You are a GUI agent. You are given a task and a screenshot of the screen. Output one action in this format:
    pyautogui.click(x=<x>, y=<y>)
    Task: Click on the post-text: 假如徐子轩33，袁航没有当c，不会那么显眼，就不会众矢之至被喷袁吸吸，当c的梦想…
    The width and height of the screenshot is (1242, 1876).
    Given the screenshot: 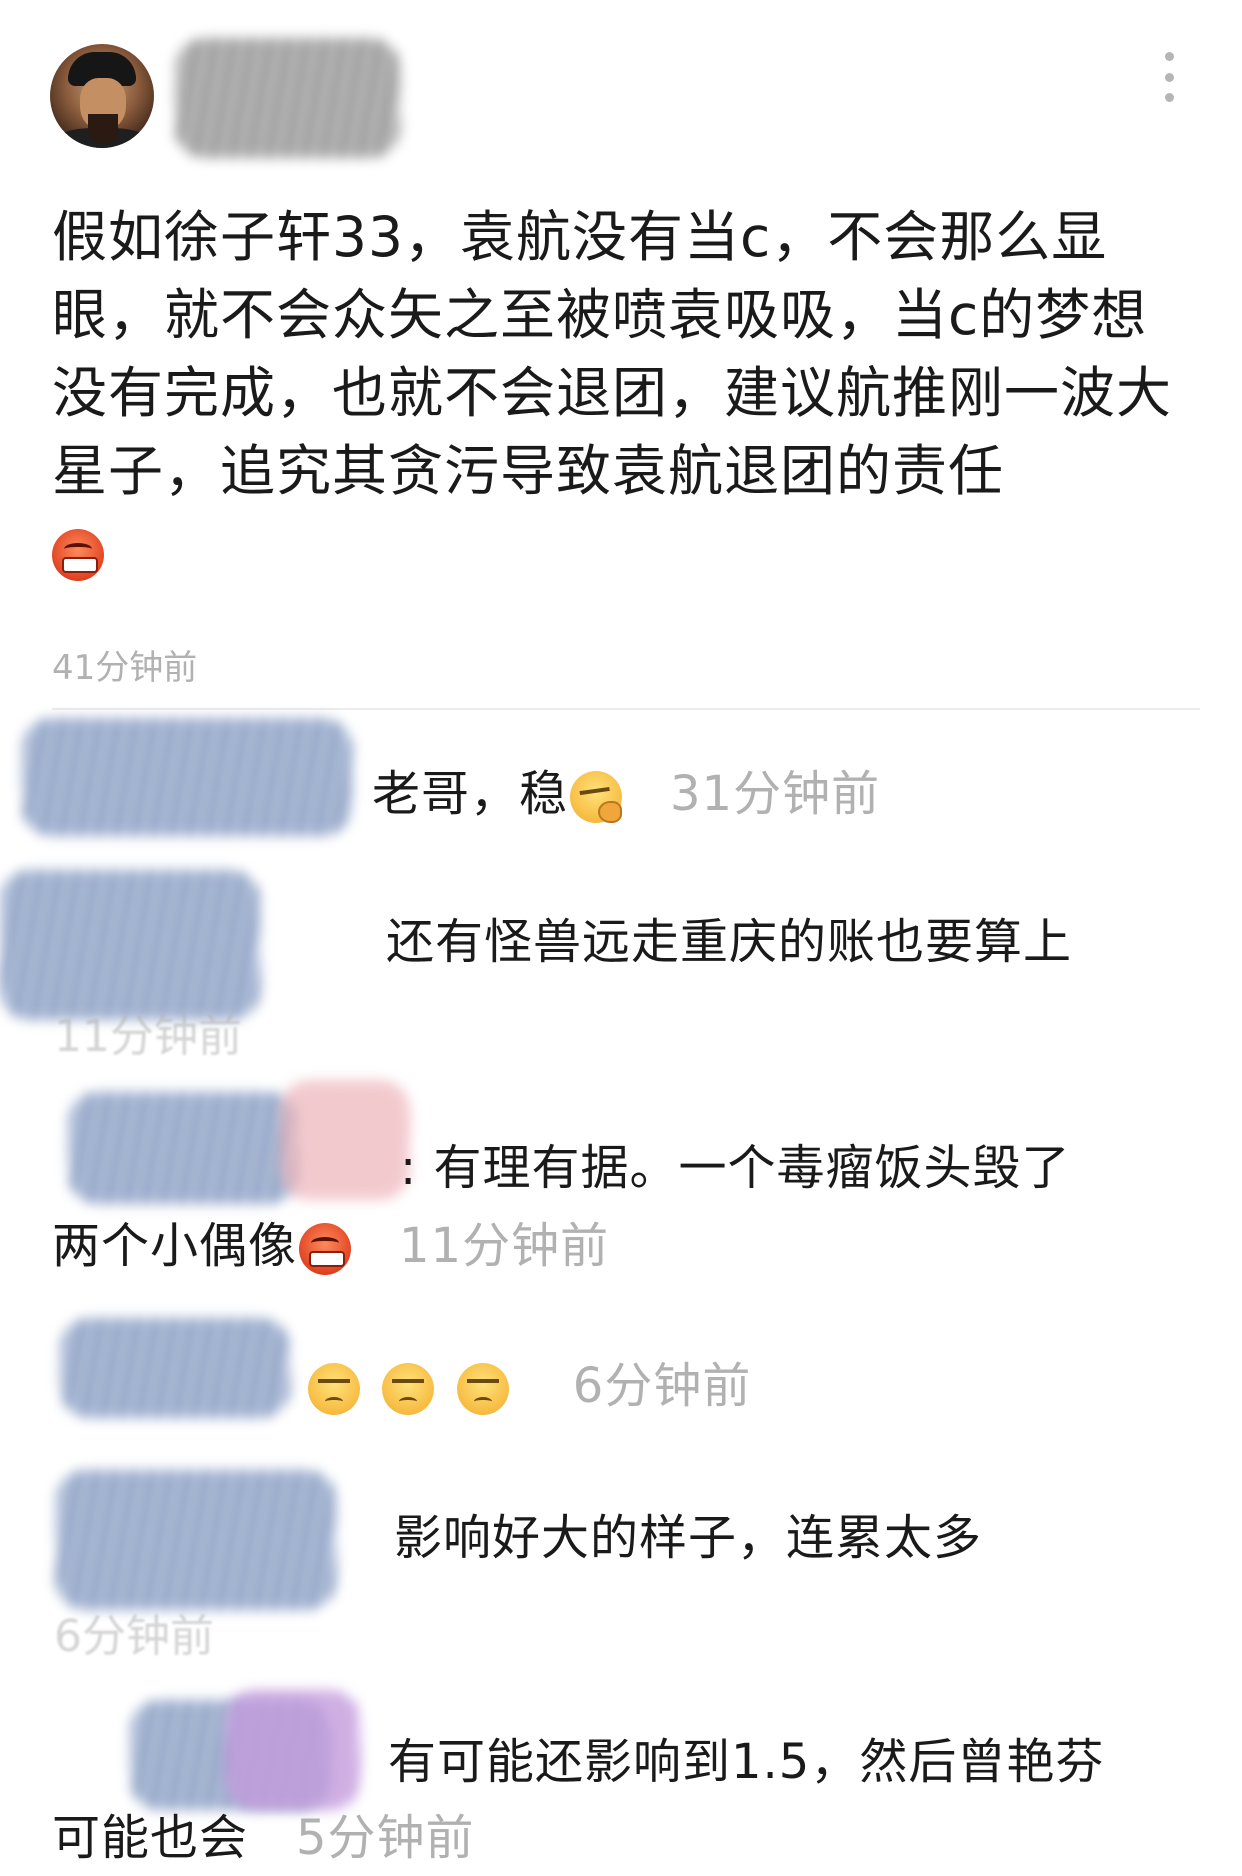 What is the action you would take?
    pyautogui.click(x=612, y=354)
    